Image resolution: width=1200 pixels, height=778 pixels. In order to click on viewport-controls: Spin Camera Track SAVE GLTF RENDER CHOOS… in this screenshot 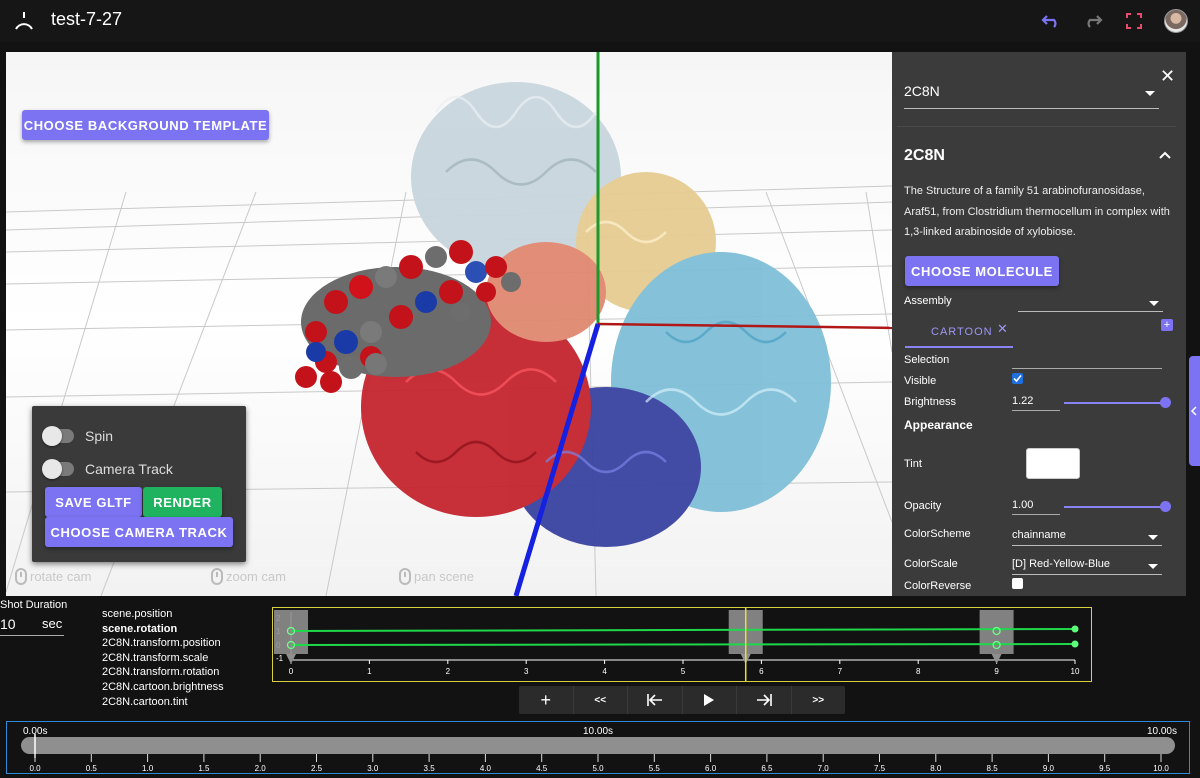, I will do `click(139, 484)`.